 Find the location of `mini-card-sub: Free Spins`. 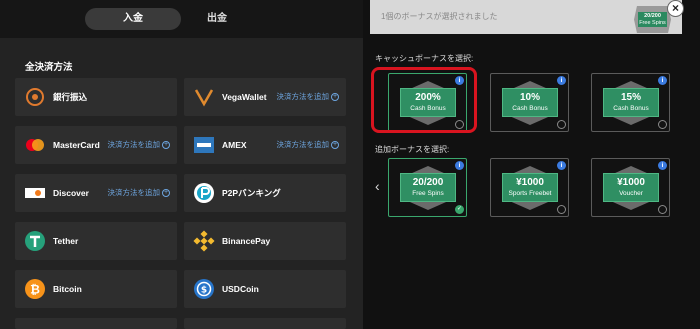

mini-card-sub: Free Spins is located at coordinates (652, 23).